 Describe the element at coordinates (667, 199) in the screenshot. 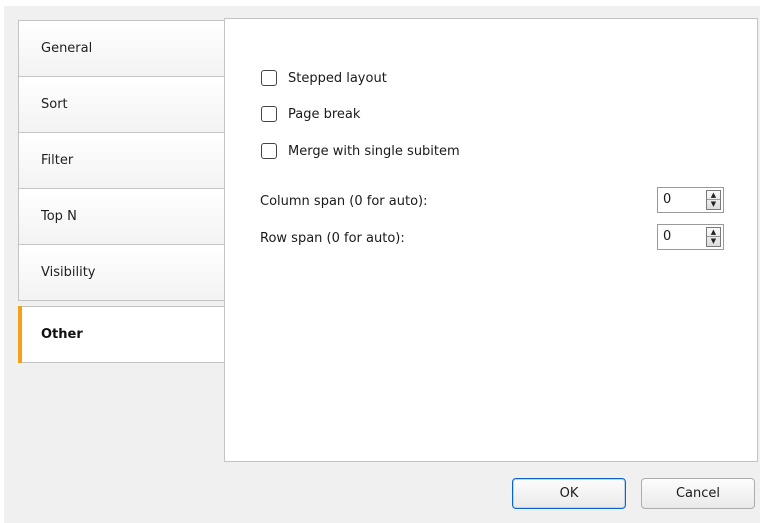

I see `column-span-value: 0` at that location.